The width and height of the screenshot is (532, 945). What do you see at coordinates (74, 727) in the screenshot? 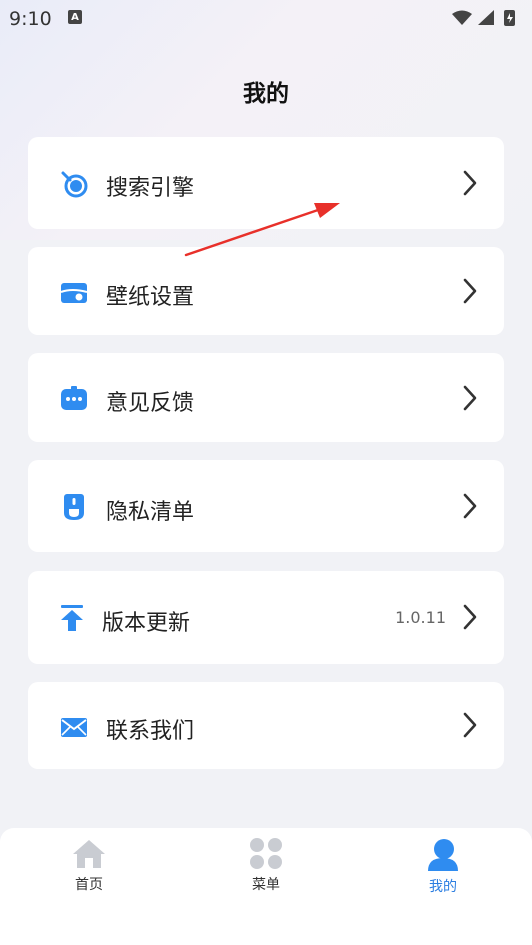
I see `mail-icon` at bounding box center [74, 727].